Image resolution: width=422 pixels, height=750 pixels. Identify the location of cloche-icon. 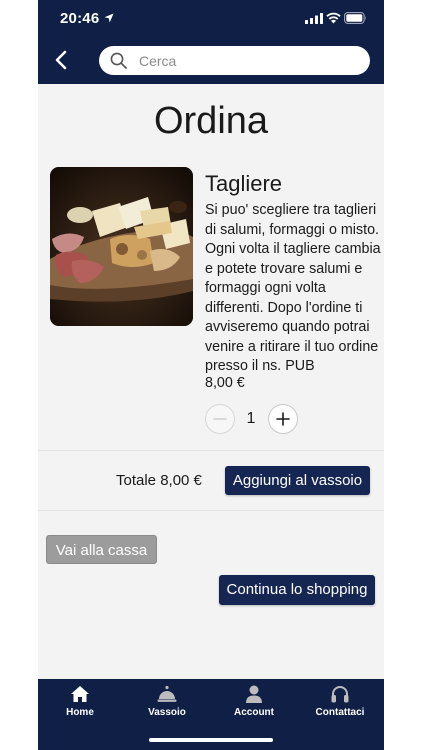
(167, 693).